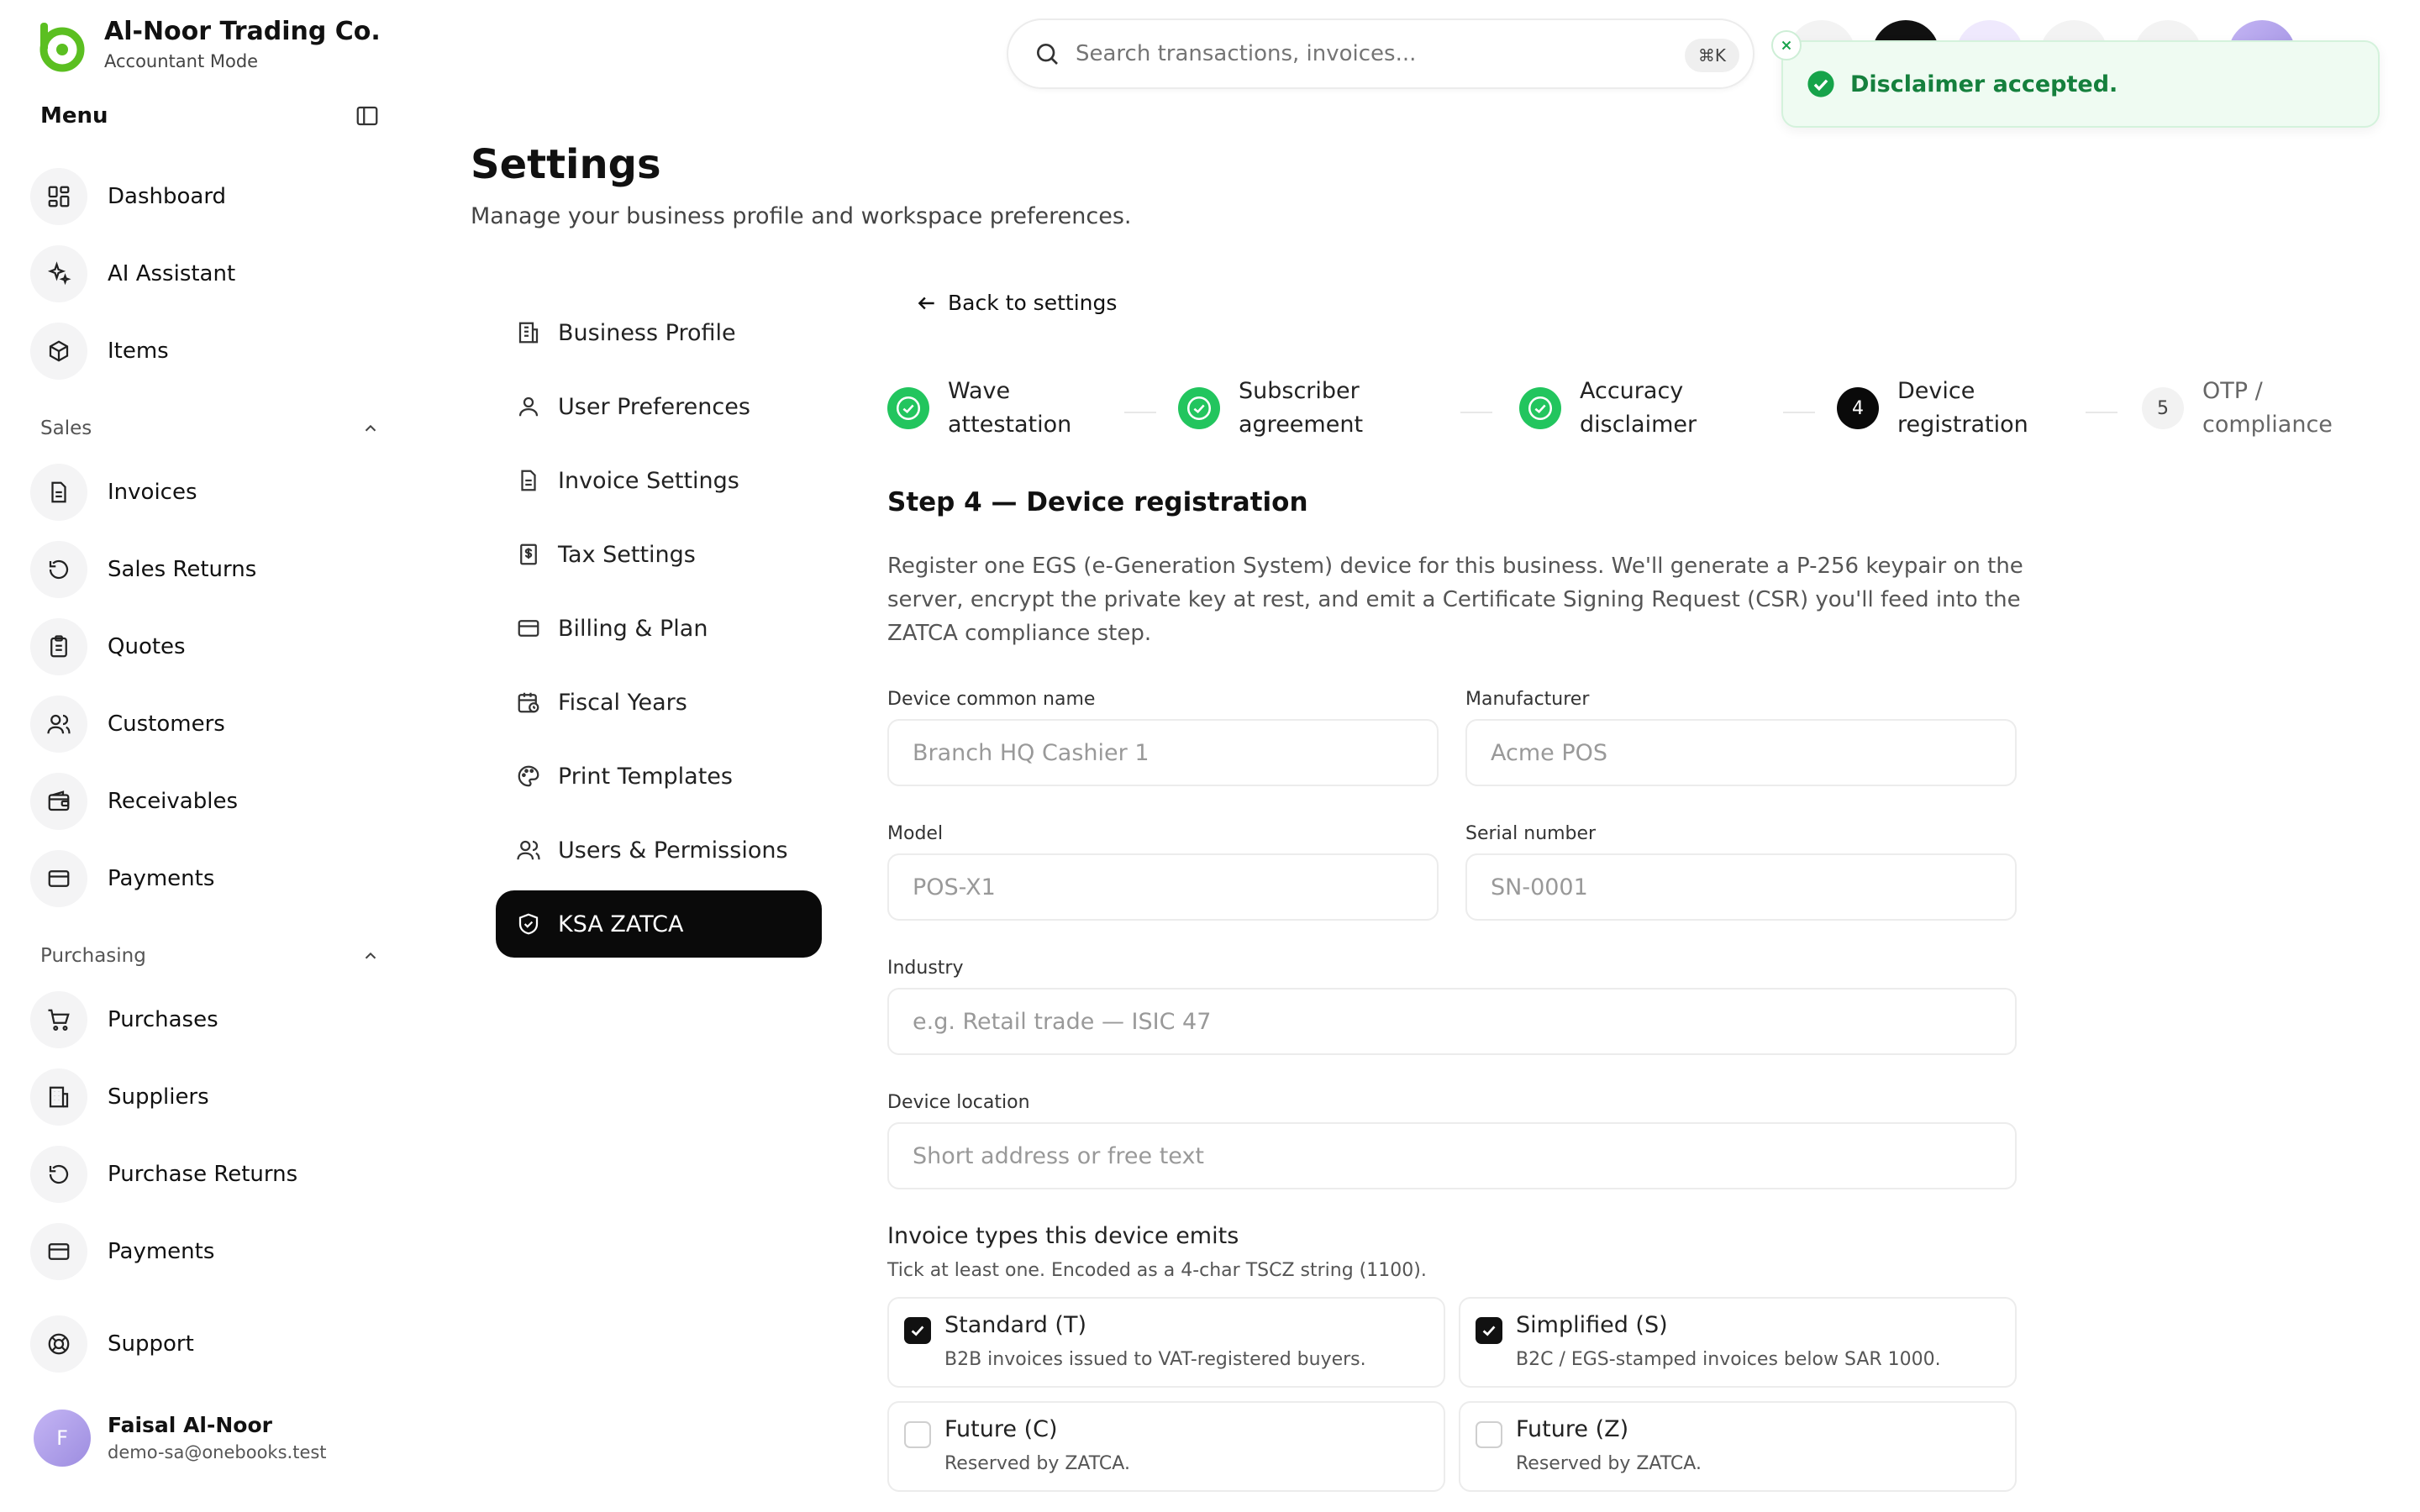 This screenshot has height=1512, width=2420. What do you see at coordinates (627, 554) in the screenshot?
I see `settings-nav-label: Tax Settings` at bounding box center [627, 554].